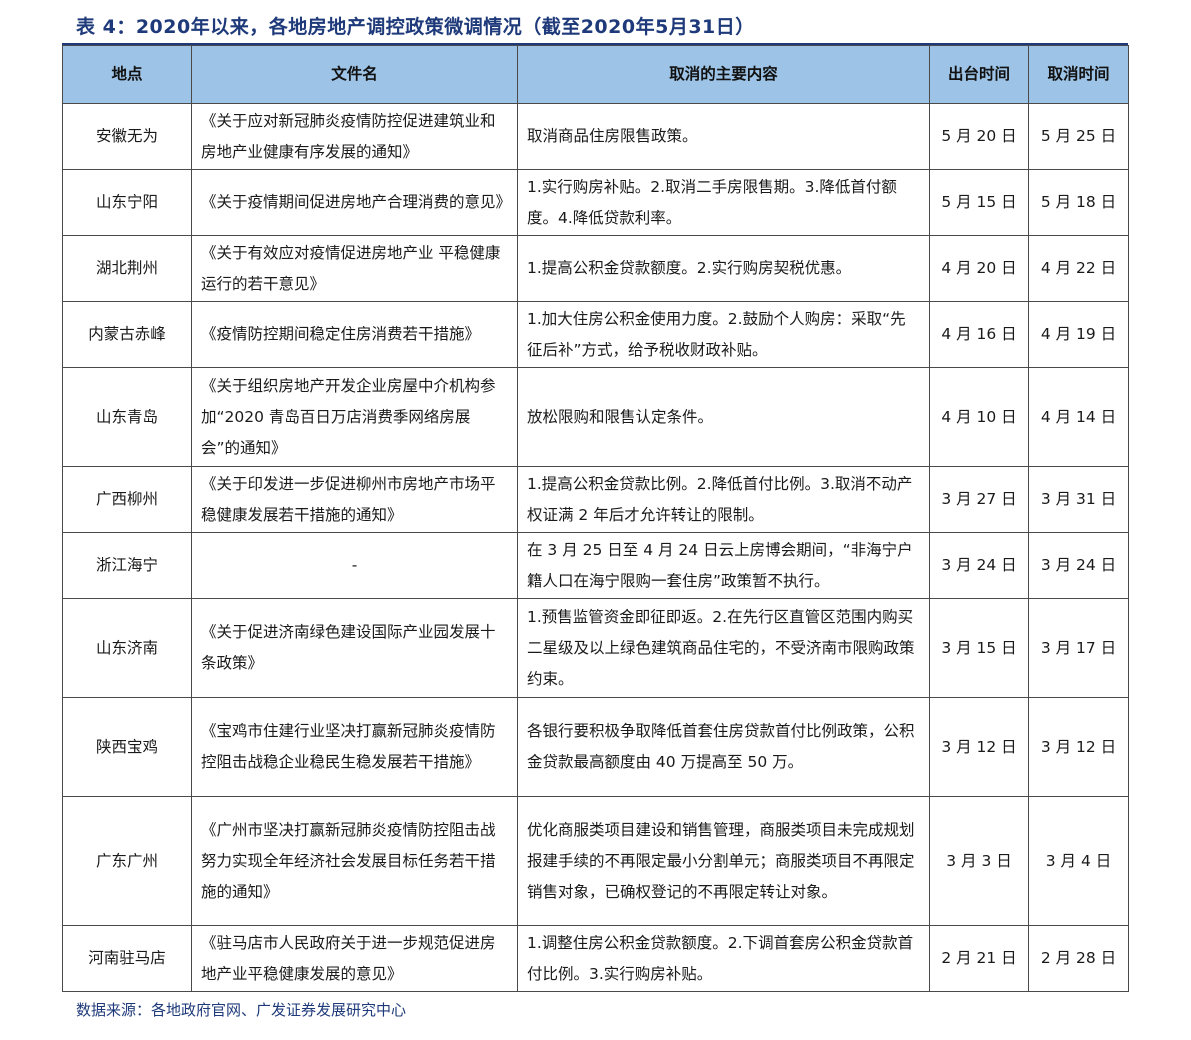  Describe the element at coordinates (354, 648) in the screenshot. I see `cell-doc: 《关于促进济南绿色建设国际产业园发展十条政策》` at that location.